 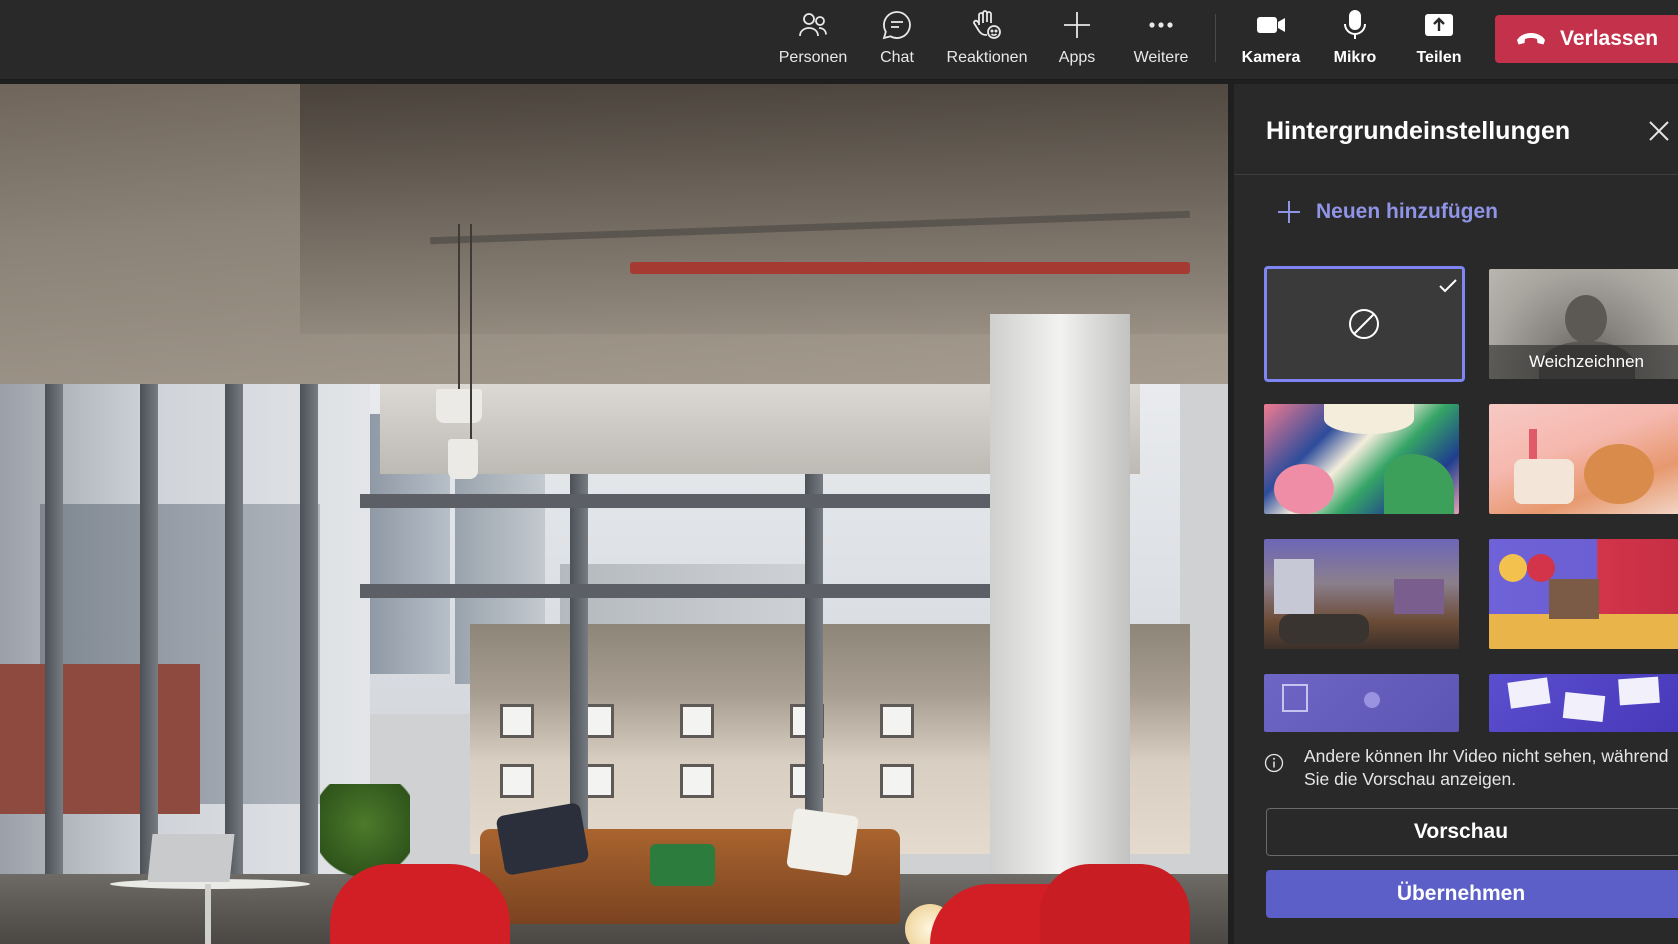 I want to click on share-button: Teilen, so click(x=1439, y=40).